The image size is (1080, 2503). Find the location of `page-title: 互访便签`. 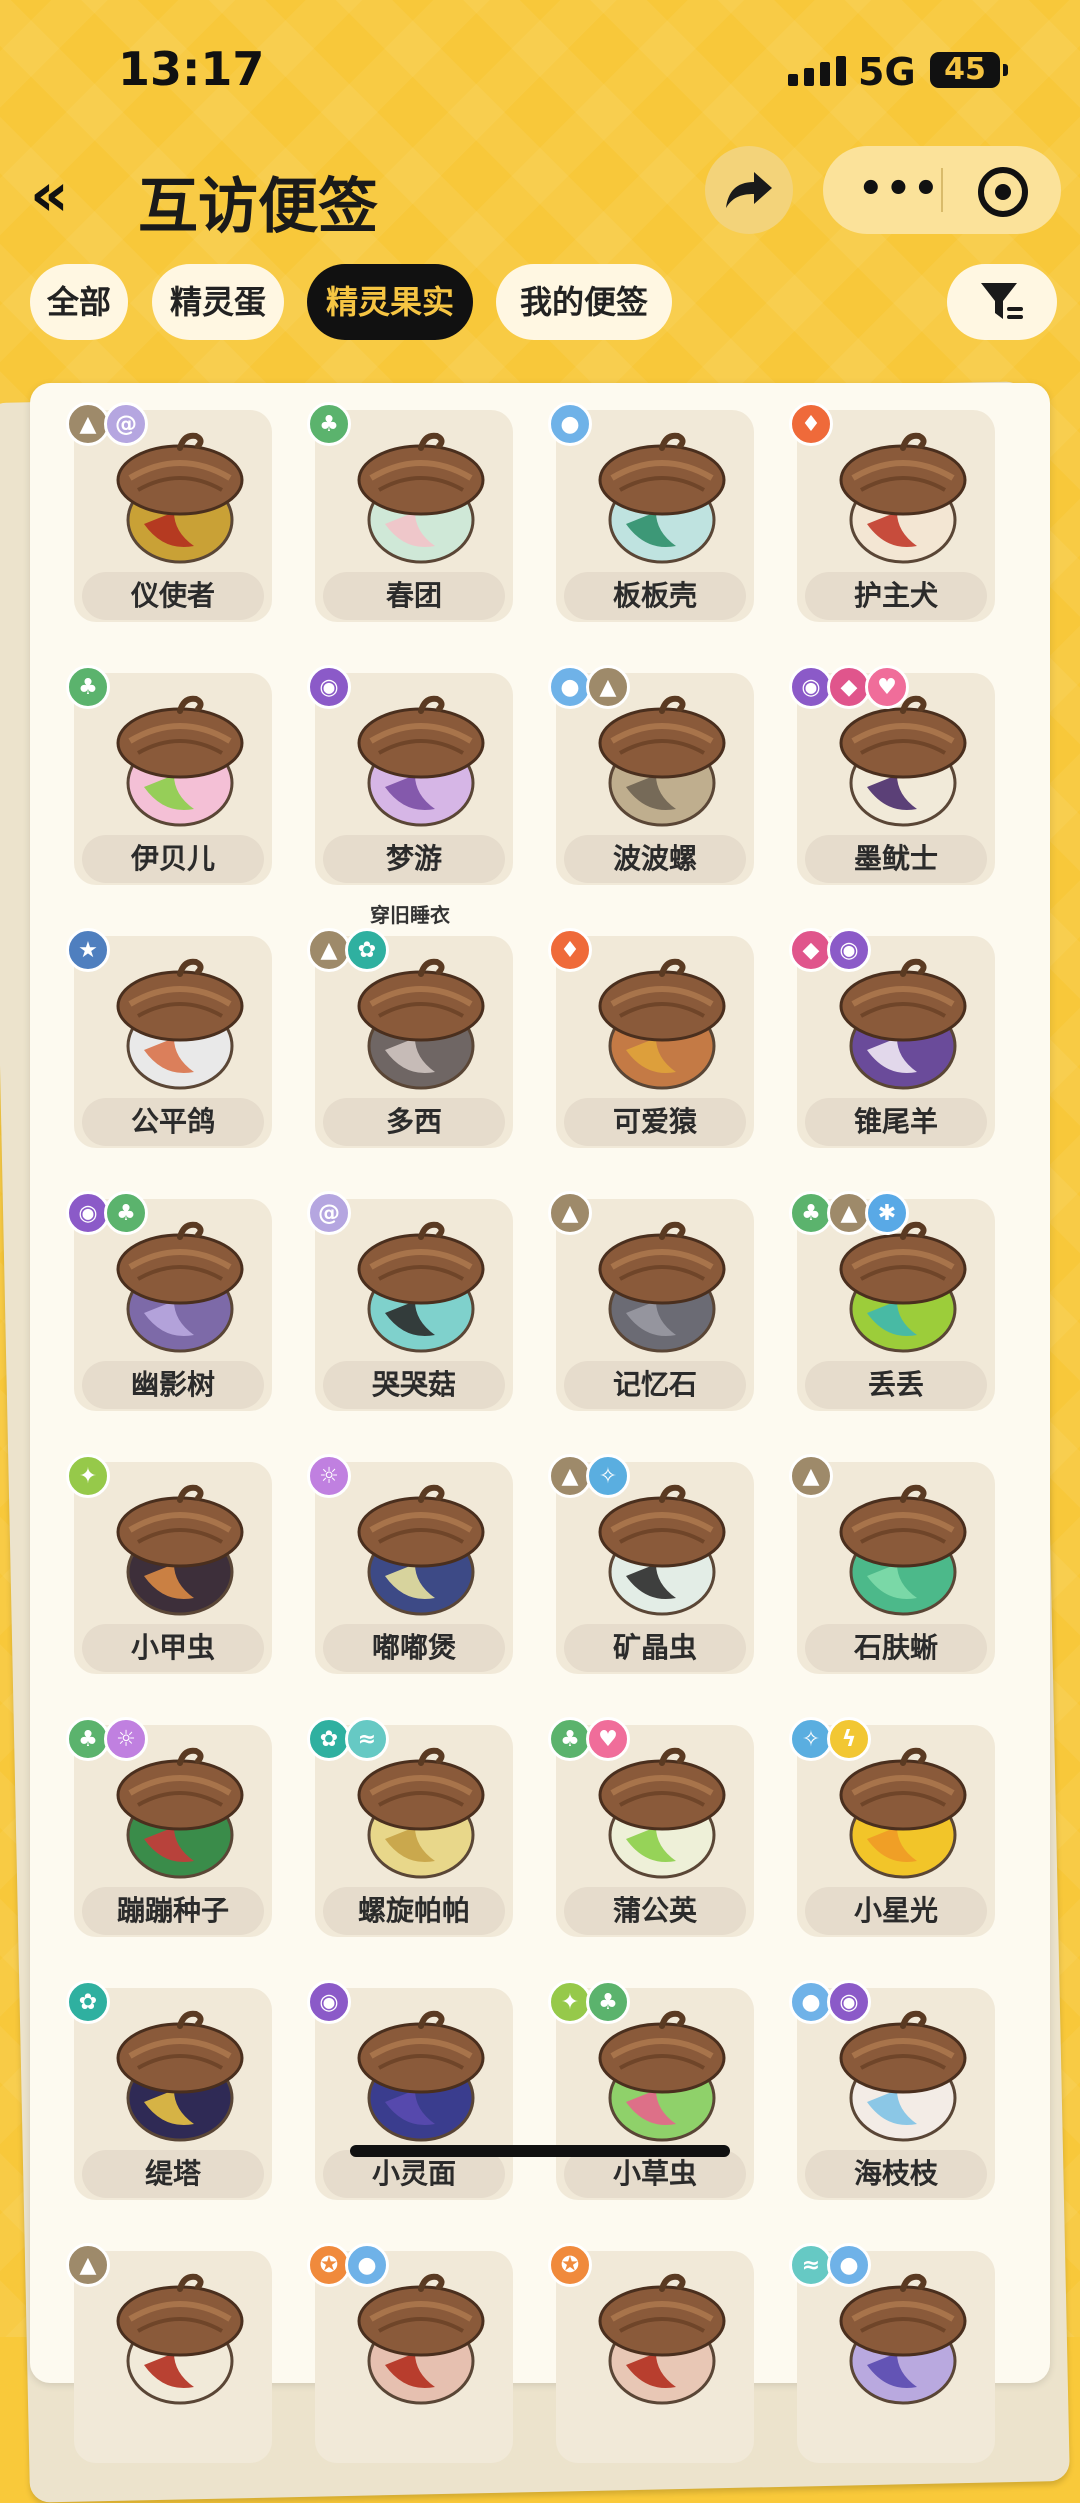

page-title: 互访便签 is located at coordinates (258, 207).